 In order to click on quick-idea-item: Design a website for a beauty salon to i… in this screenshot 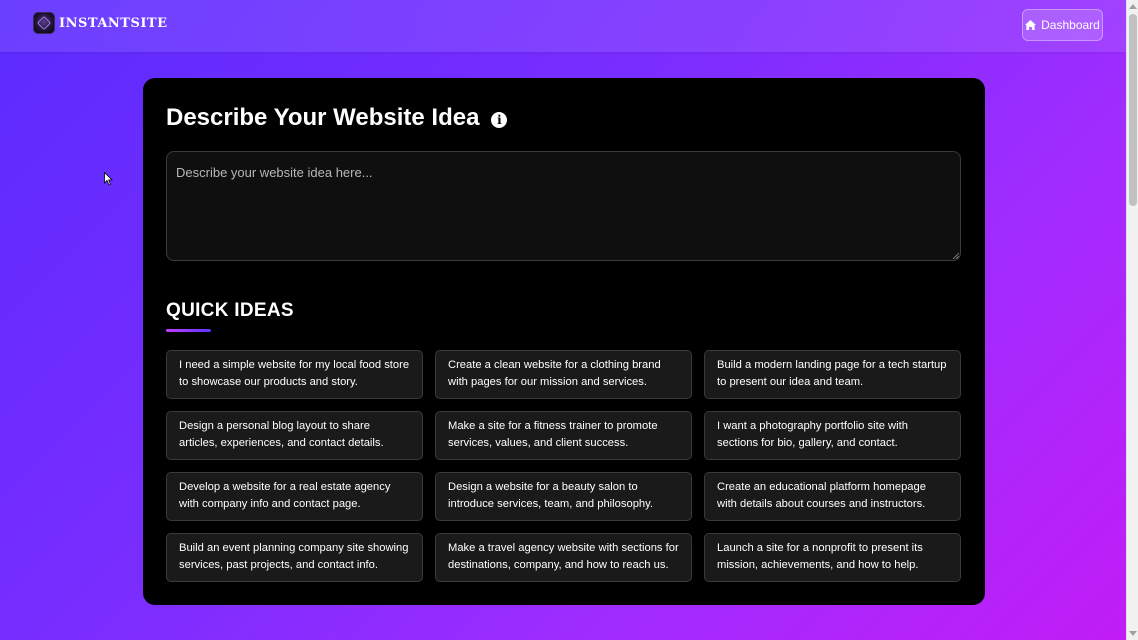, I will do `click(563, 496)`.